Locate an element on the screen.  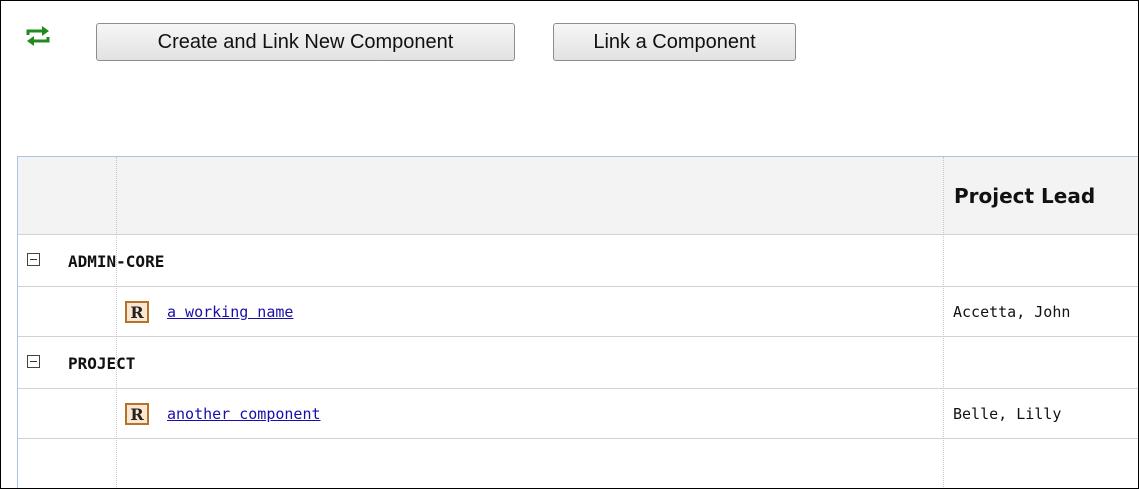
sync-arrows-icon is located at coordinates (38, 36).